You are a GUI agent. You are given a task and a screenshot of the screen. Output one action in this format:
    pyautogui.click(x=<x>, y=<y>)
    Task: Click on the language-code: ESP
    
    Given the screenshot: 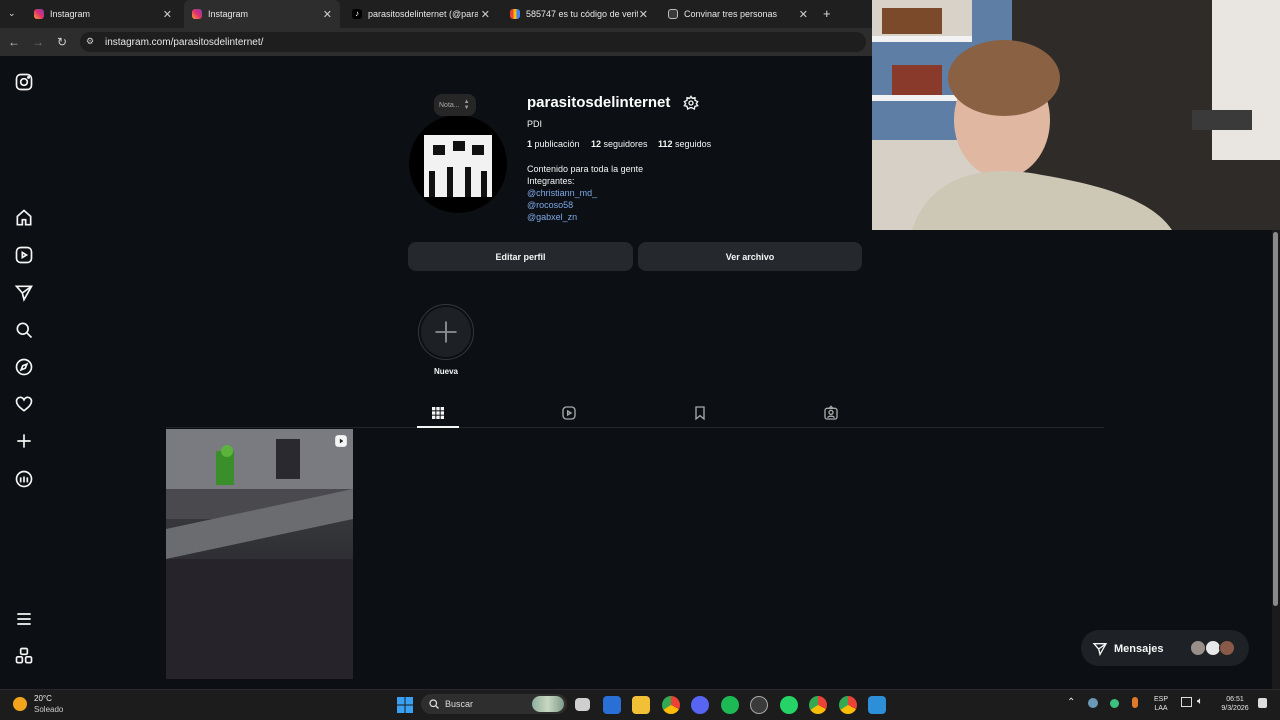 What is the action you would take?
    pyautogui.click(x=1160, y=699)
    